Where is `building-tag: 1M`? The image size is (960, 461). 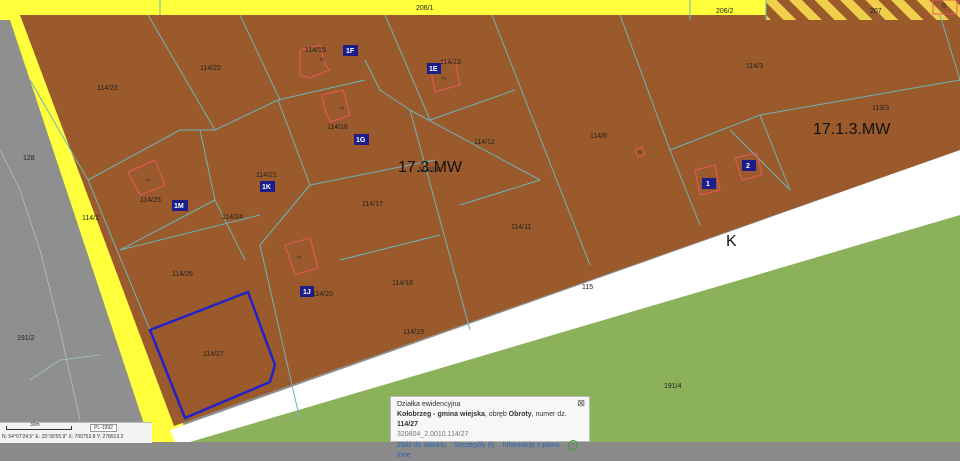
building-tag: 1M is located at coordinates (180, 205).